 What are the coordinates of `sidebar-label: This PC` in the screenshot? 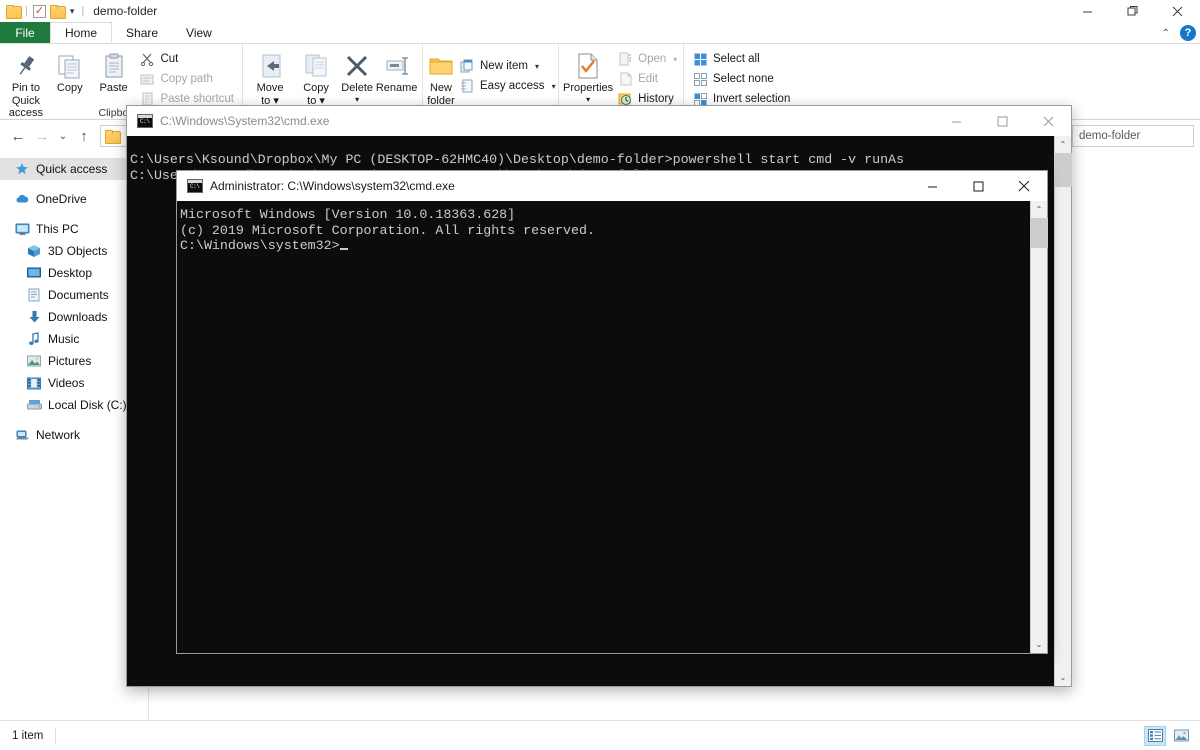 It's located at (57, 229).